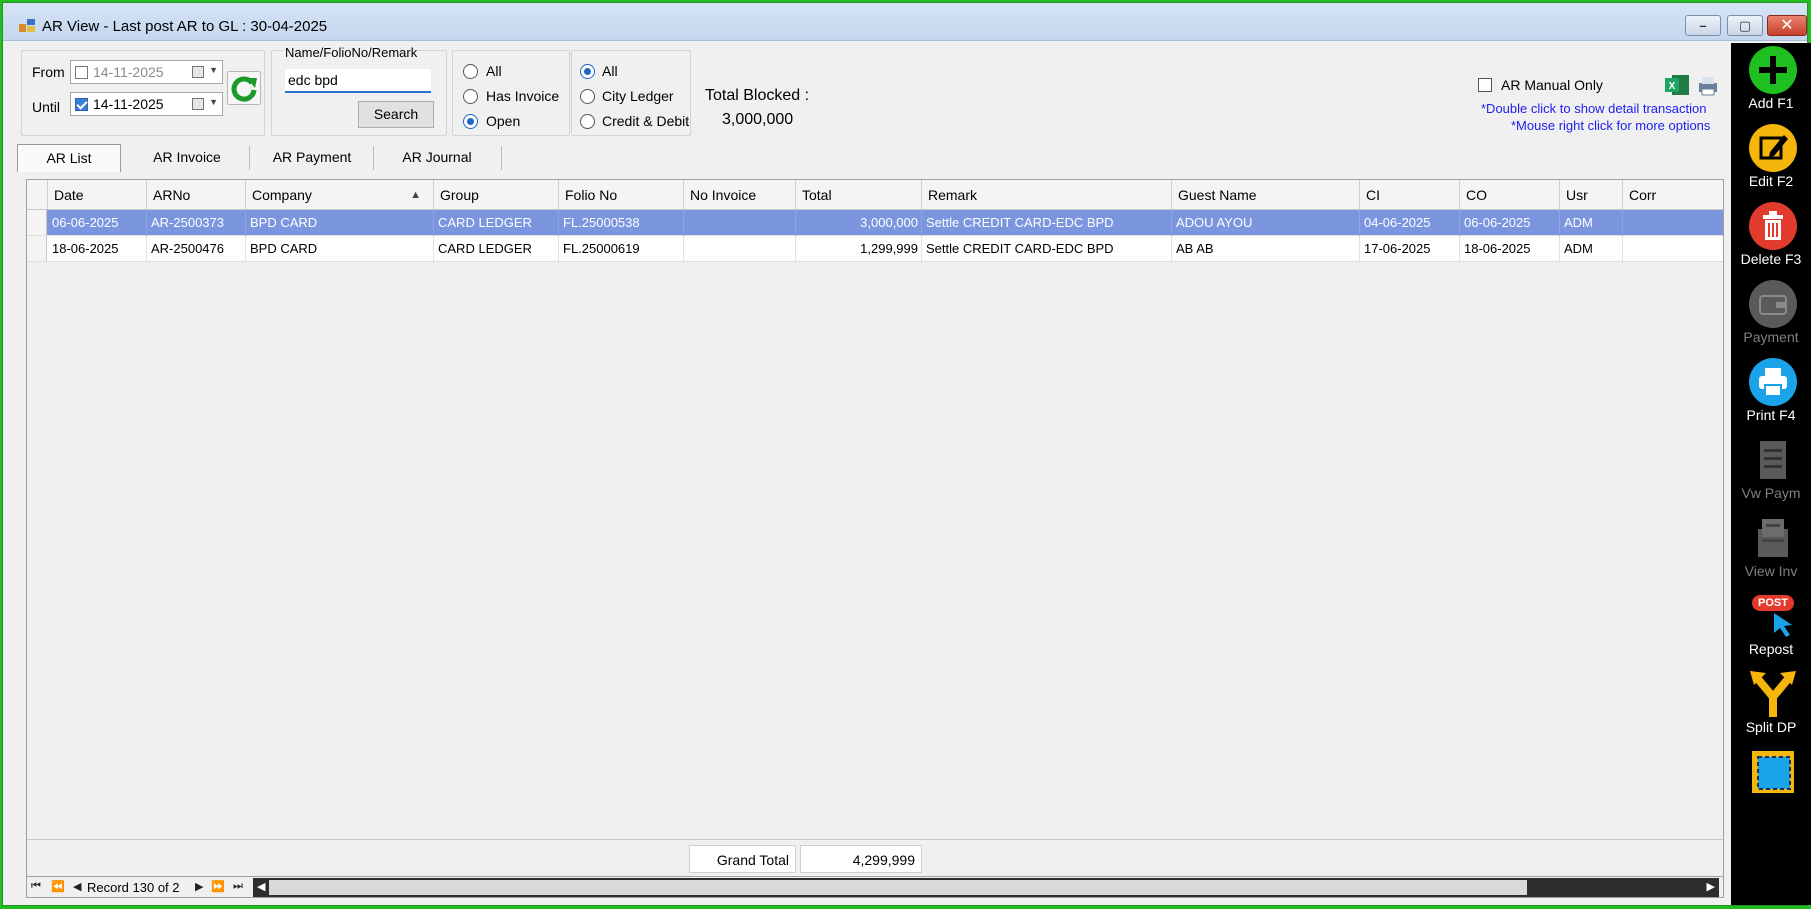  I want to click on from-date-checkbox, so click(81, 72).